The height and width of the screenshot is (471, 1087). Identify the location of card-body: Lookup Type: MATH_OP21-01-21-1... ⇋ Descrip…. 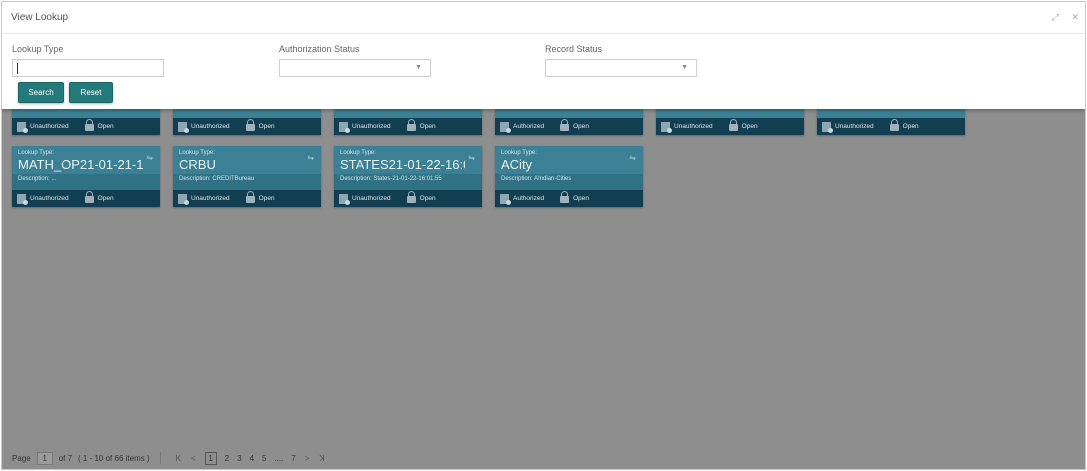
(86, 168).